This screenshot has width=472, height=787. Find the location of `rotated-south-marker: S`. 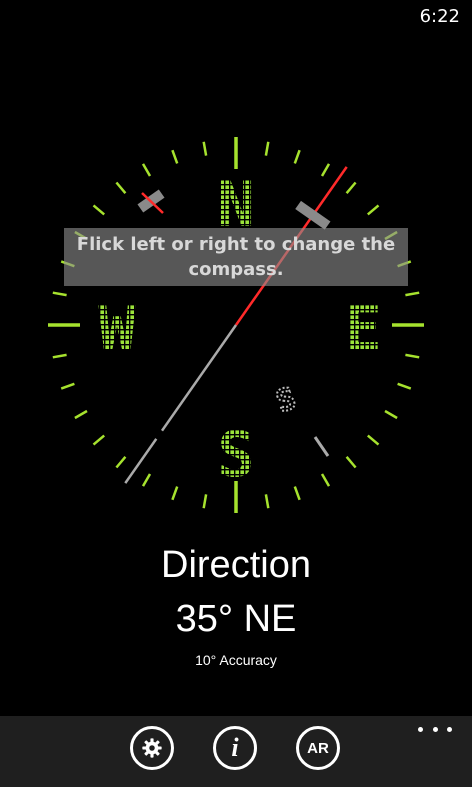

rotated-south-marker: S is located at coordinates (286, 400).